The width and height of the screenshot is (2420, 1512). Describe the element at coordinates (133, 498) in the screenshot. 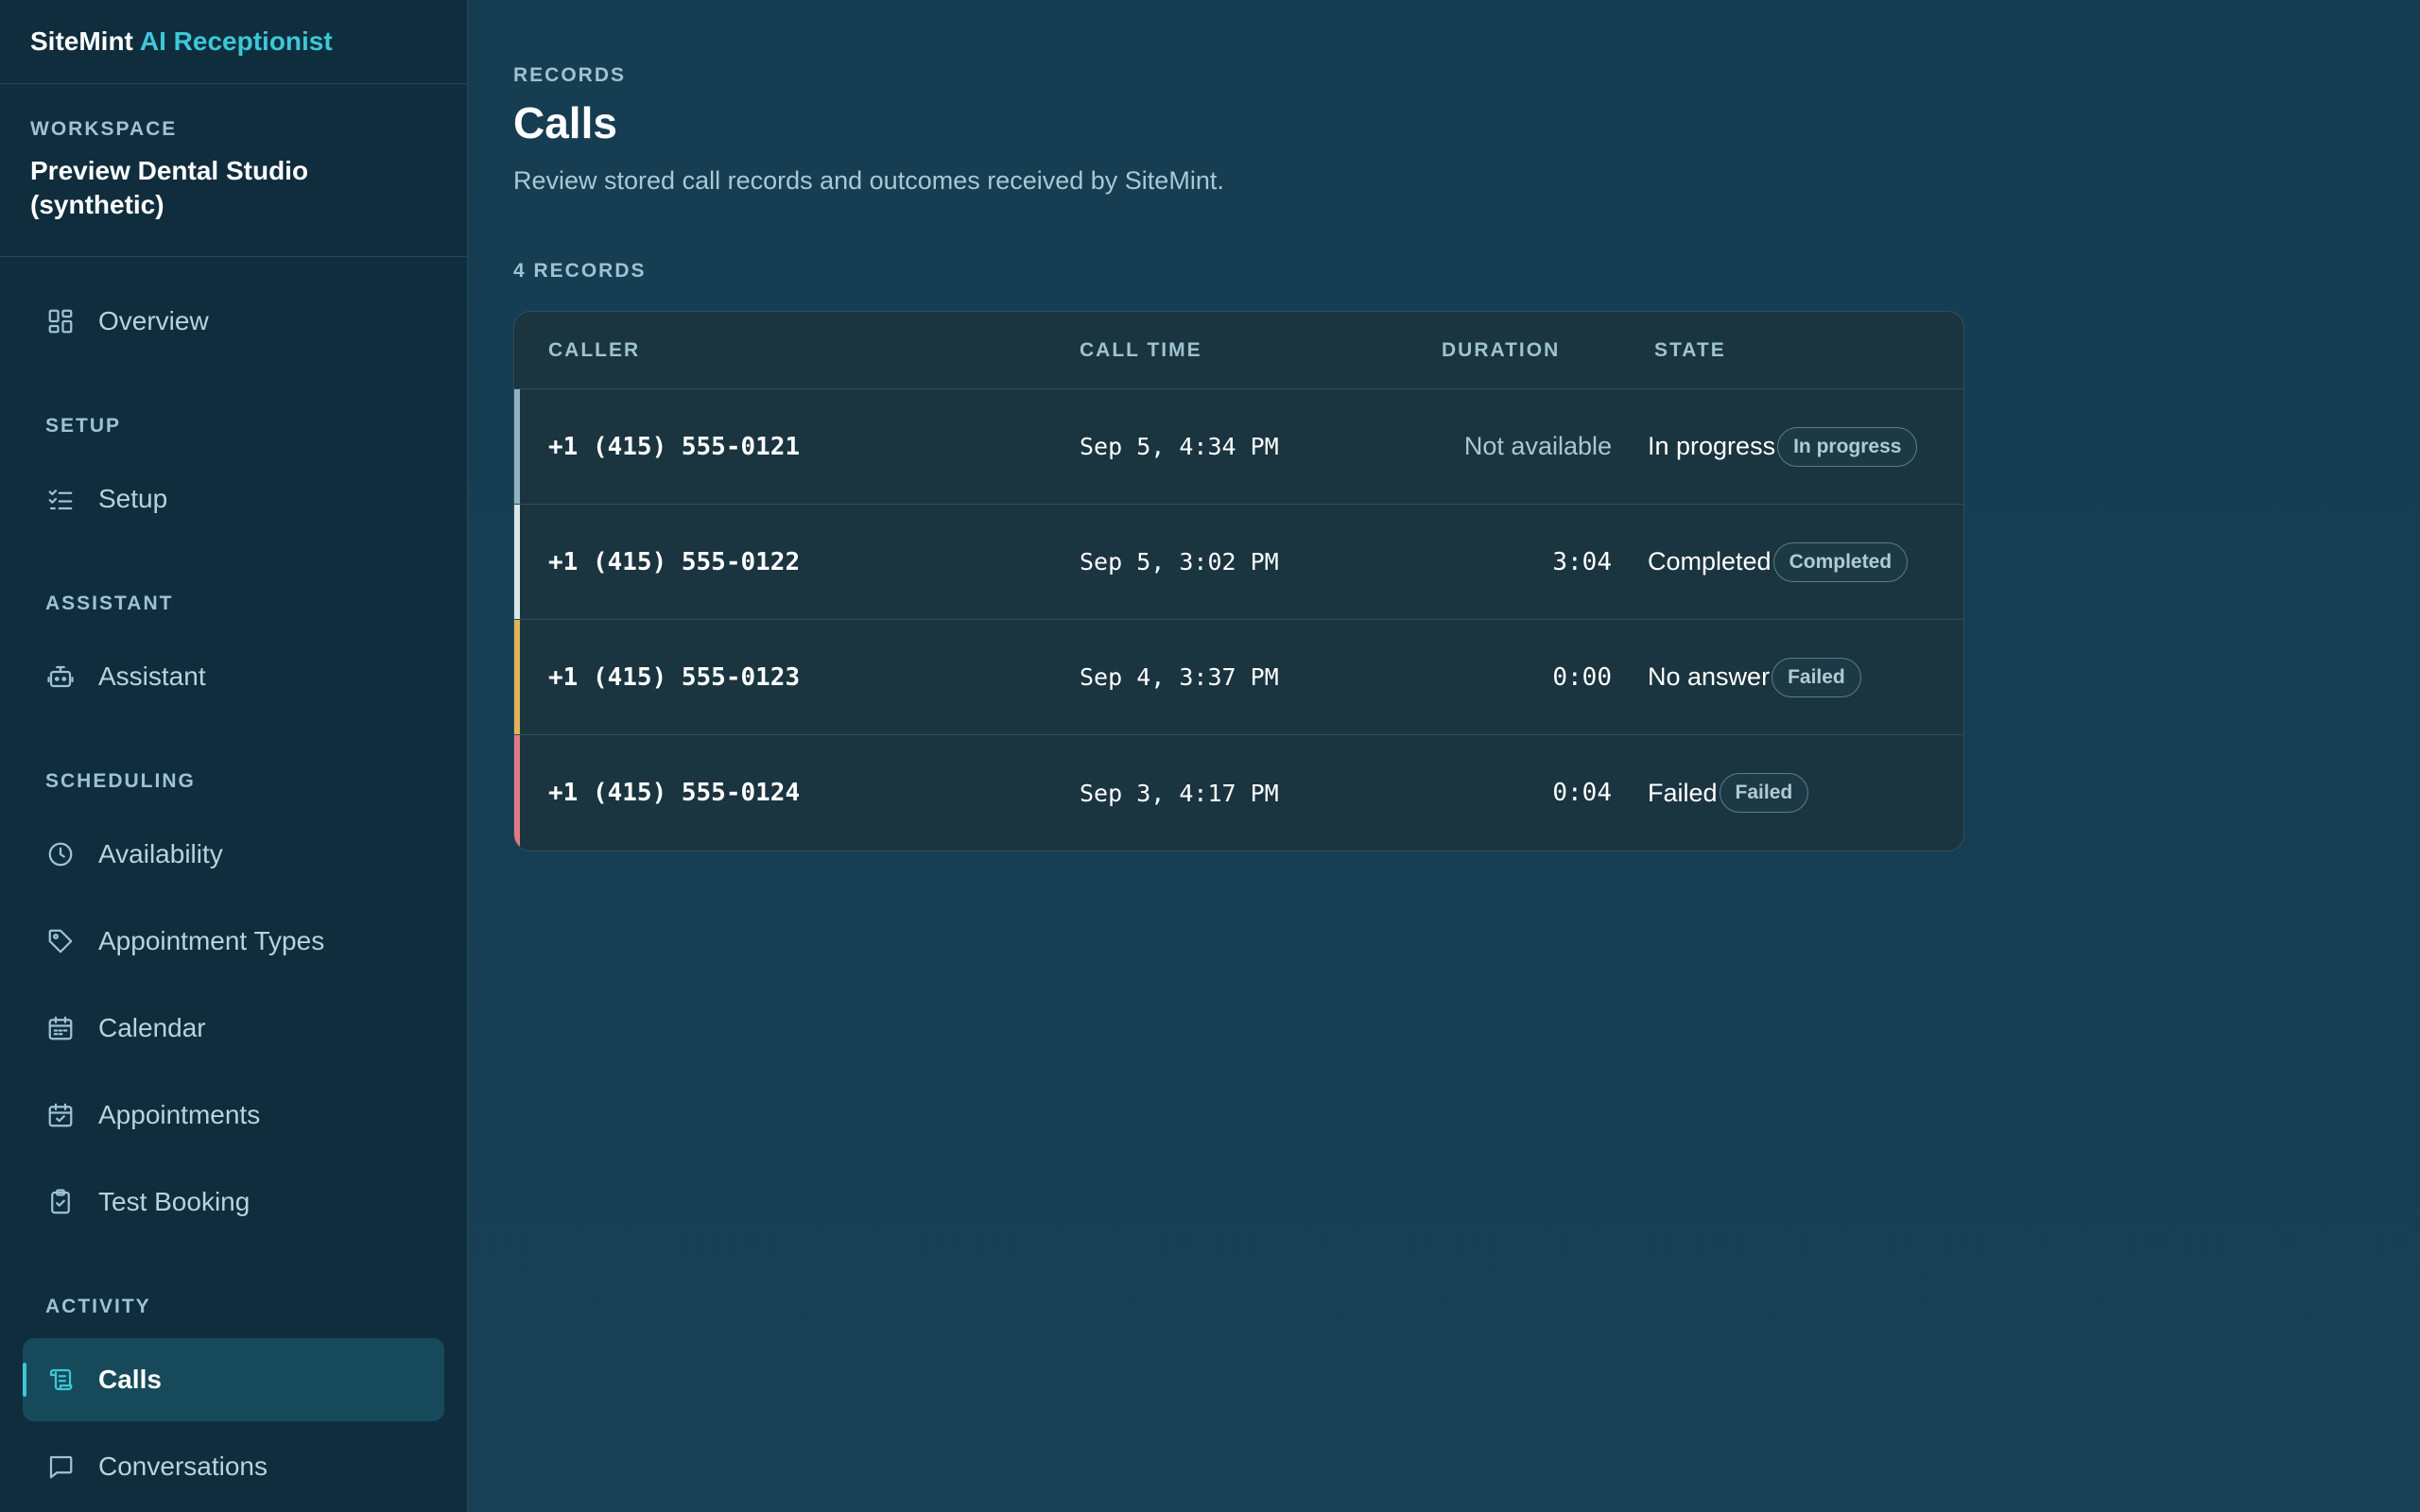

I see `sidebar-item-label: Setup` at that location.